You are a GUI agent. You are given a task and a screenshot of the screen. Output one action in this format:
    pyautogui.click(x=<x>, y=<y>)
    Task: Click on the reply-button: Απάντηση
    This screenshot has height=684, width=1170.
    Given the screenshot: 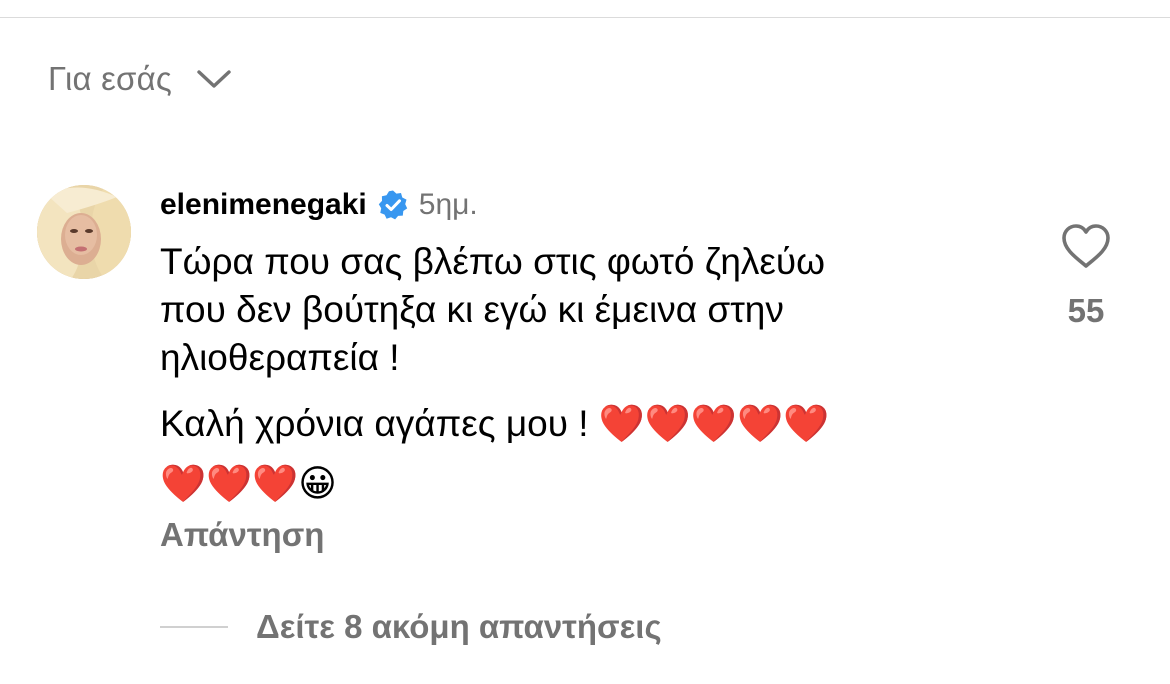 What is the action you would take?
    pyautogui.click(x=242, y=535)
    